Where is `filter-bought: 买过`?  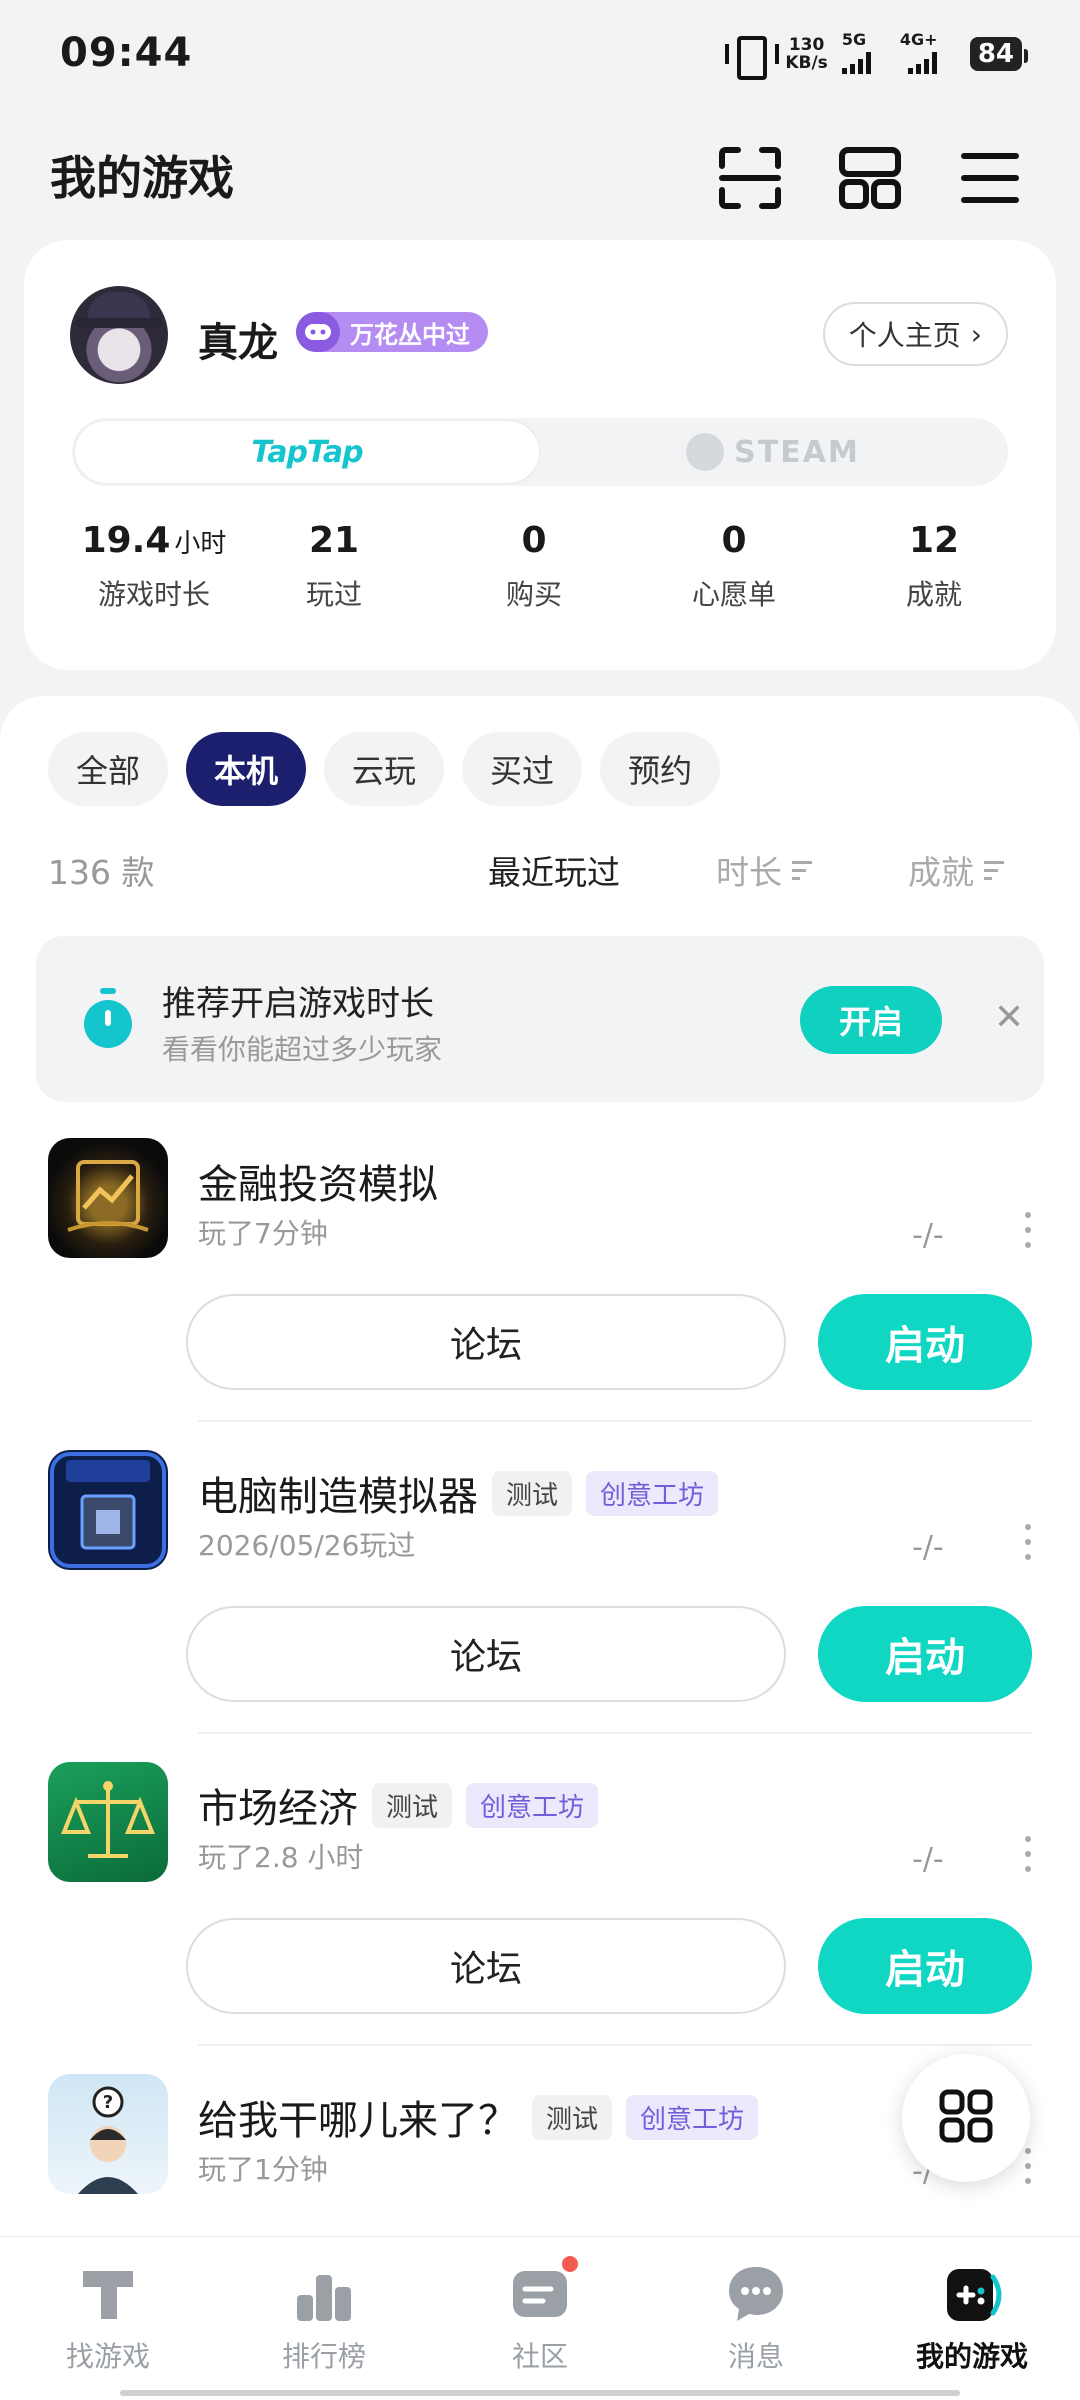 filter-bought: 买过 is located at coordinates (522, 769).